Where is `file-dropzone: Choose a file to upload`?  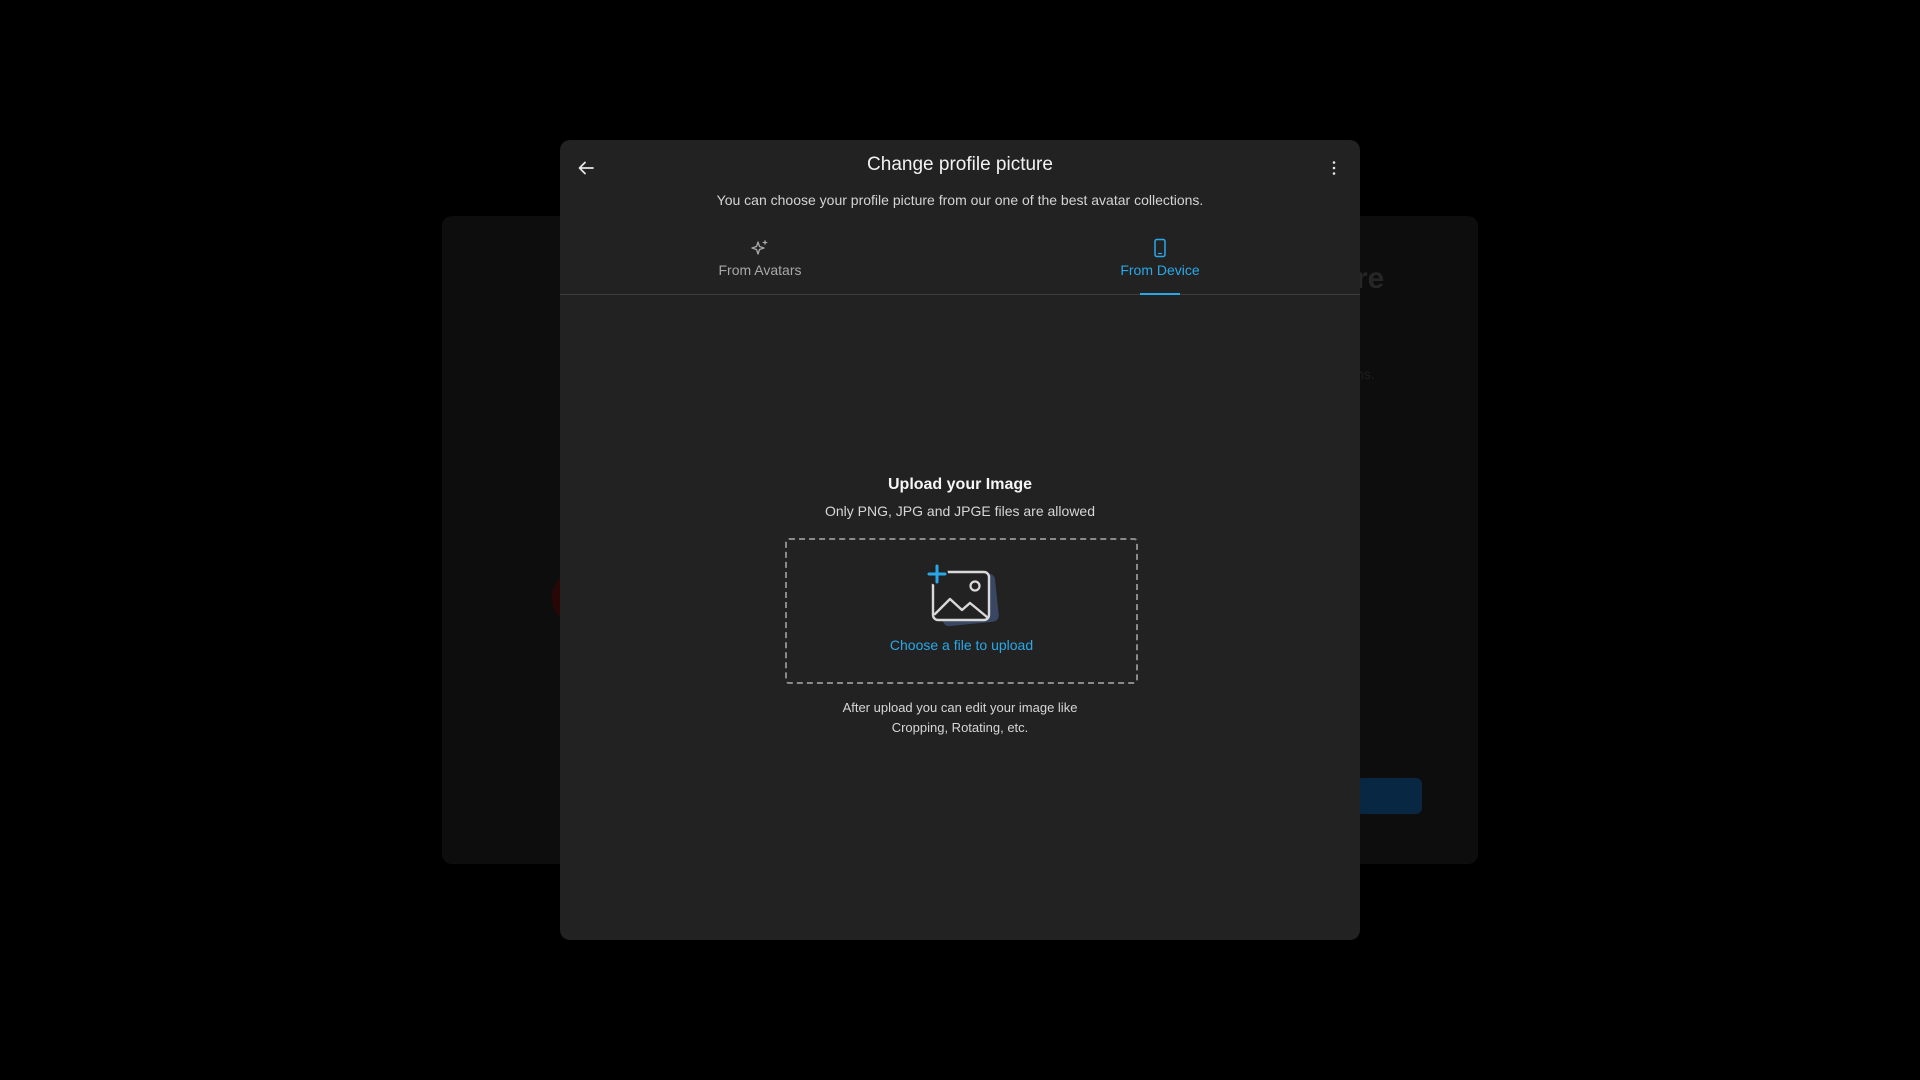
file-dropzone: Choose a file to upload is located at coordinates (961, 611).